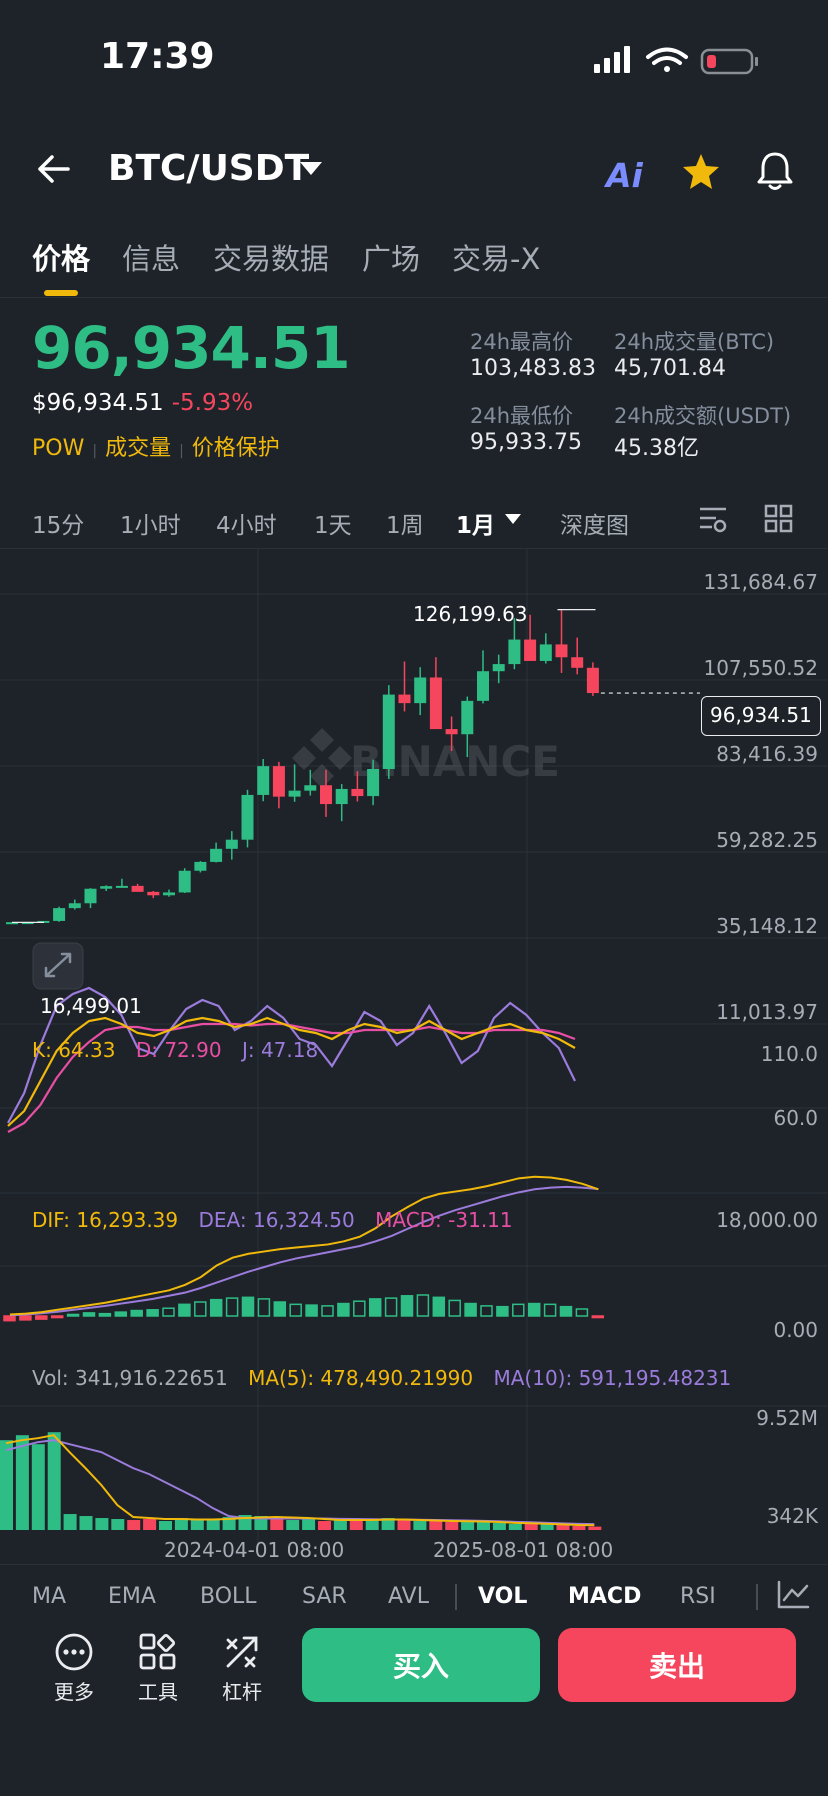  I want to click on interval-1mo: 1月, so click(475, 523).